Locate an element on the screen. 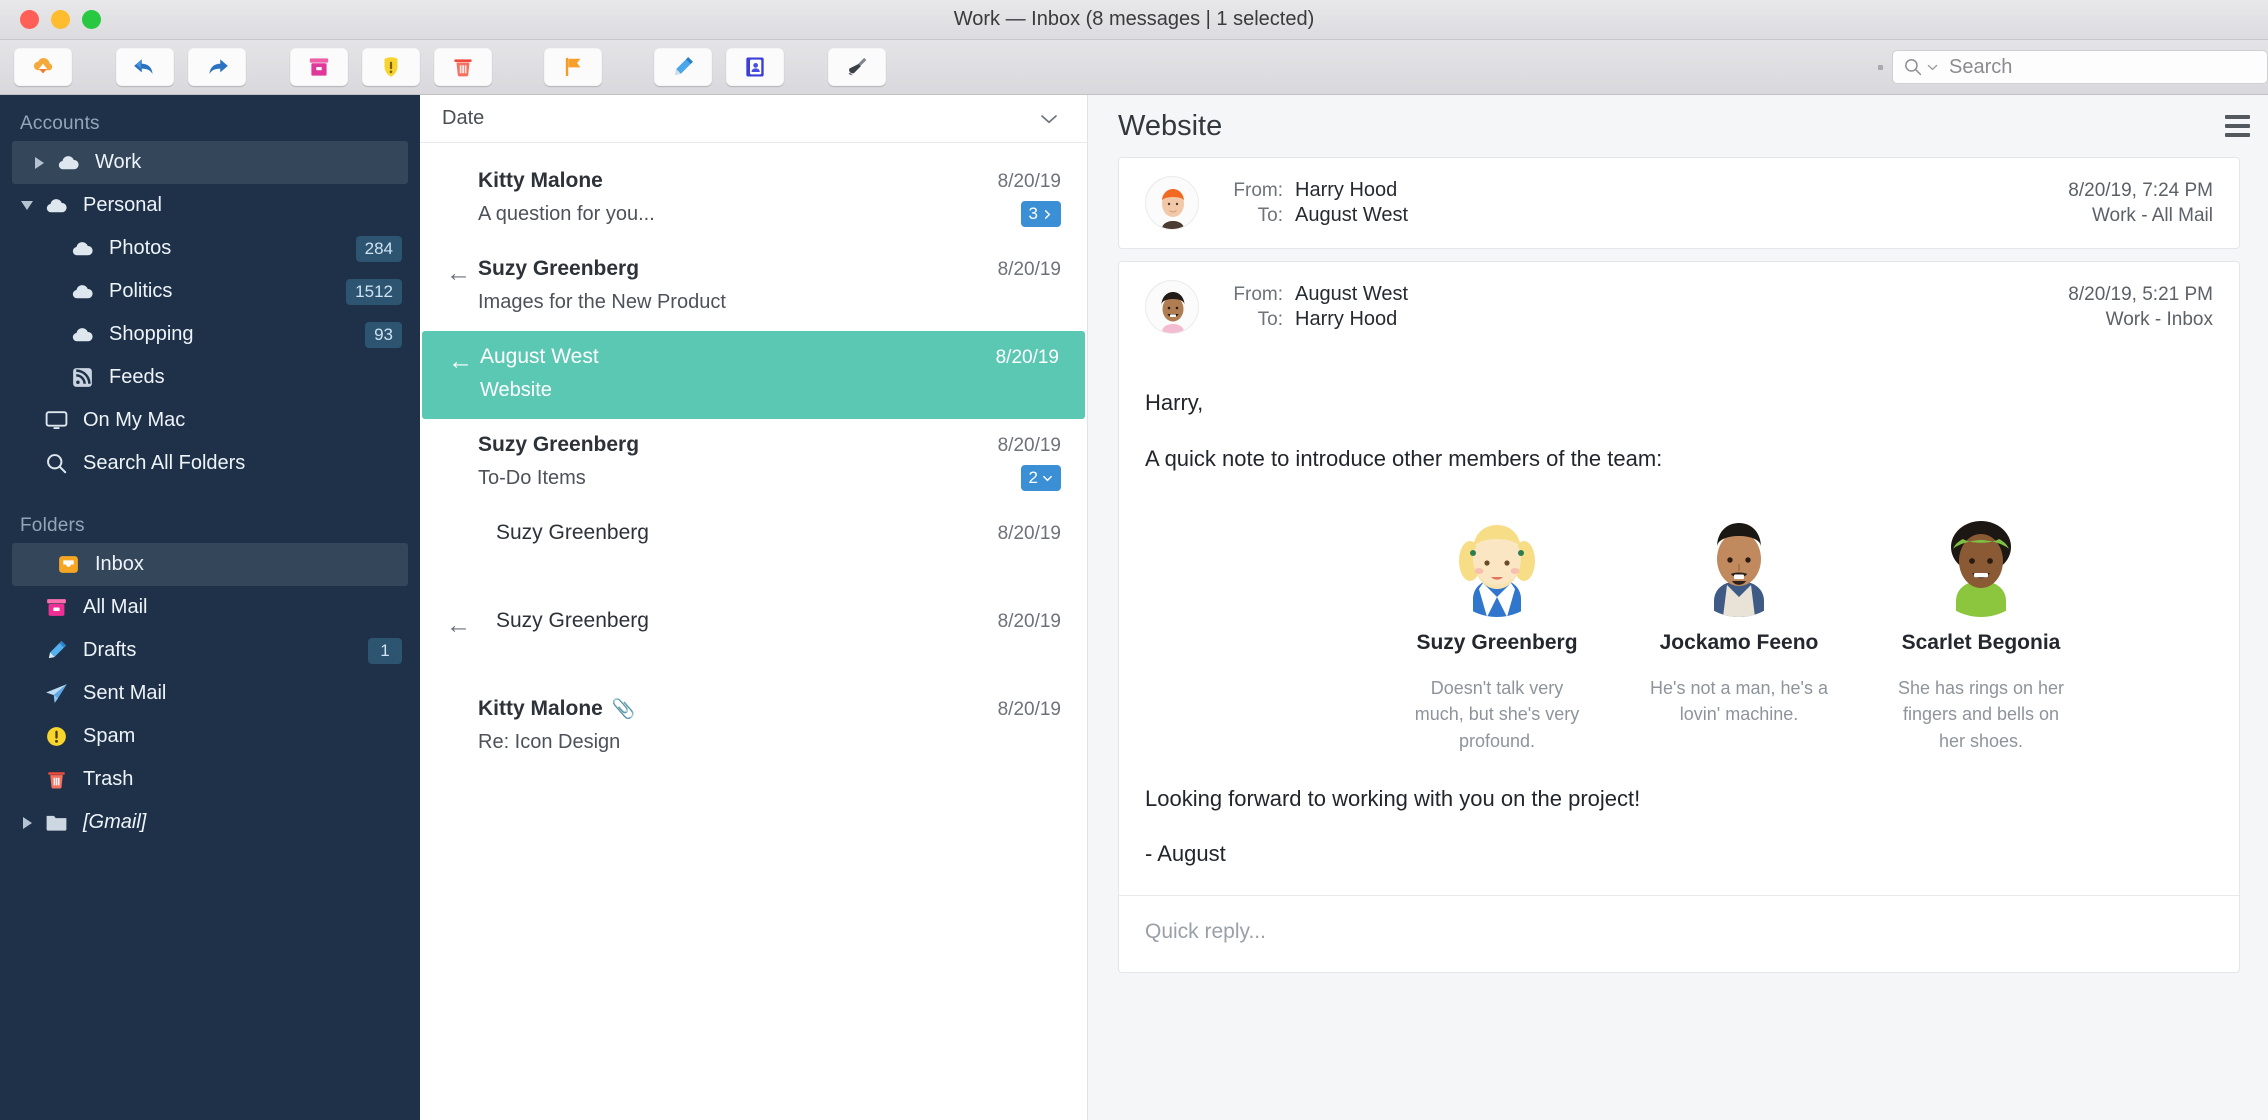  delete-button is located at coordinates (463, 67).